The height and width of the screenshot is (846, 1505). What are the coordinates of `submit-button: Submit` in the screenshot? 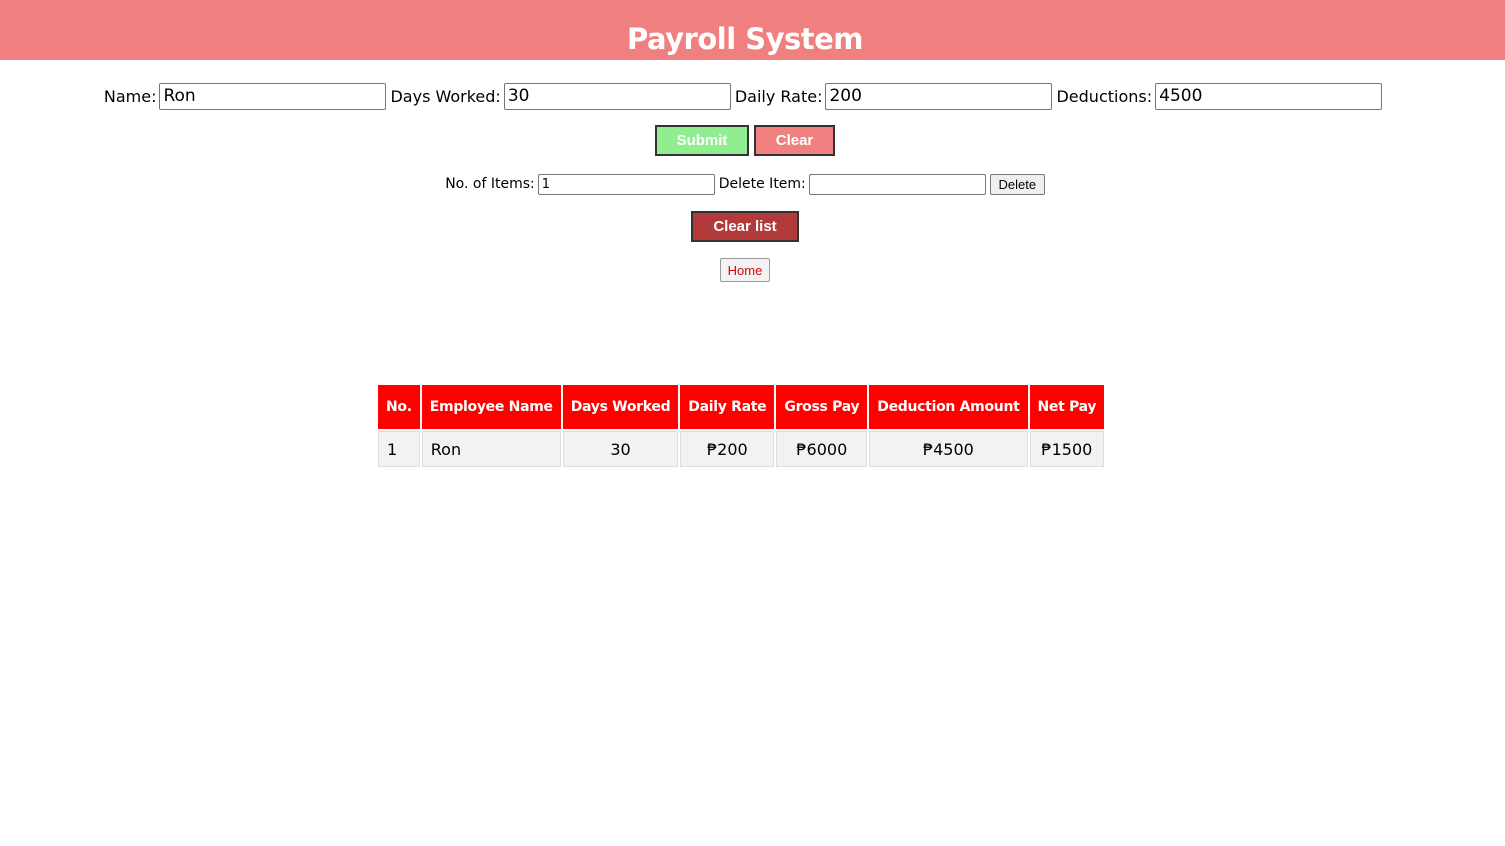 It's located at (702, 140).